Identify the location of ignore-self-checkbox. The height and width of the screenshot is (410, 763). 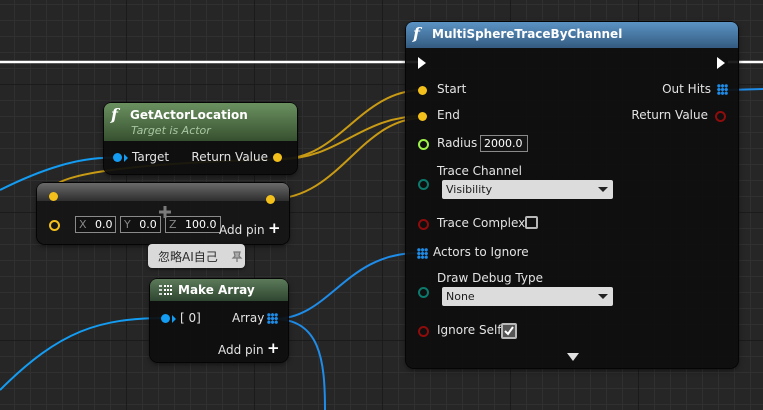
(509, 331).